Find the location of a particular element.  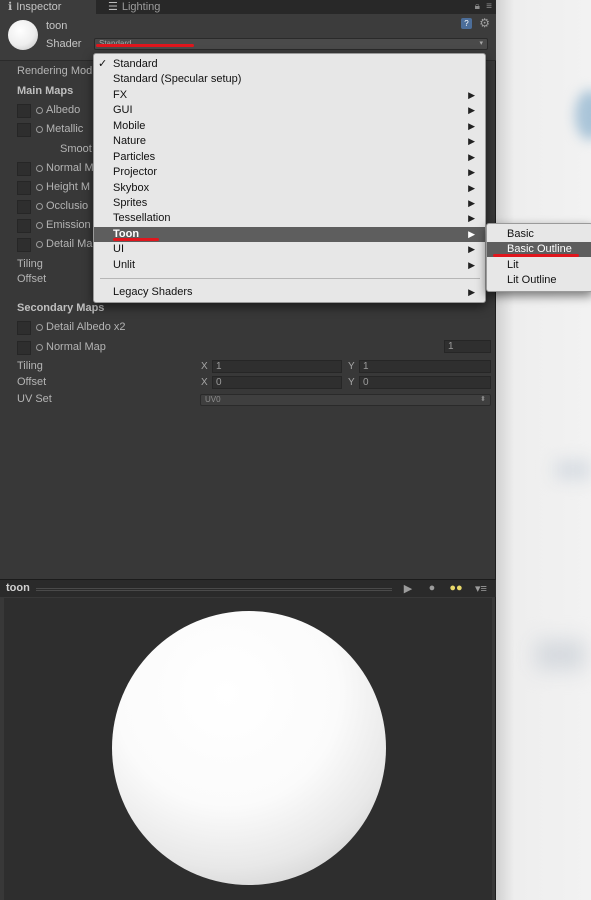

metallic-label: Metallic is located at coordinates (59, 129).